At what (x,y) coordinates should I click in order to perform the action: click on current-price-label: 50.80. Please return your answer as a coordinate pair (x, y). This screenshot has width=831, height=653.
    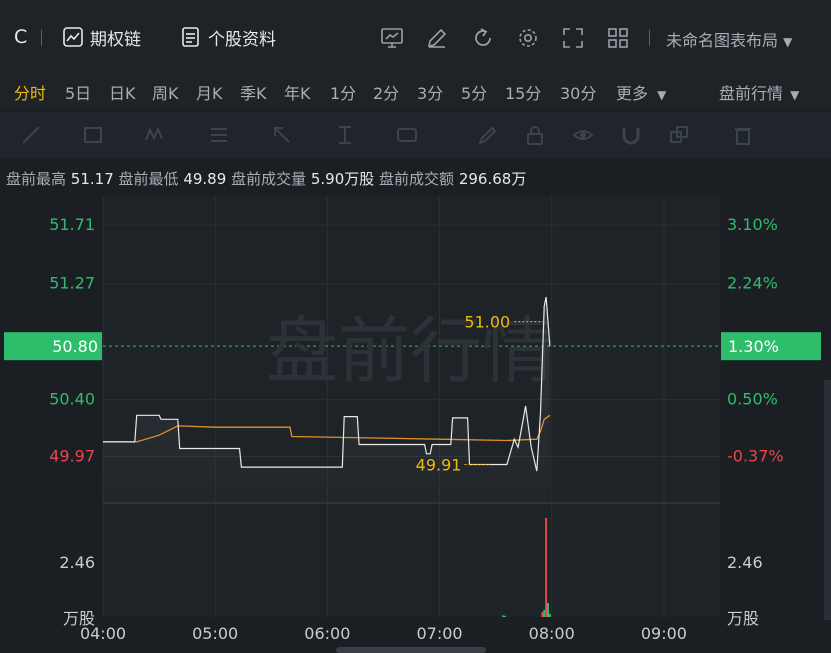
    Looking at the image, I should click on (75, 346).